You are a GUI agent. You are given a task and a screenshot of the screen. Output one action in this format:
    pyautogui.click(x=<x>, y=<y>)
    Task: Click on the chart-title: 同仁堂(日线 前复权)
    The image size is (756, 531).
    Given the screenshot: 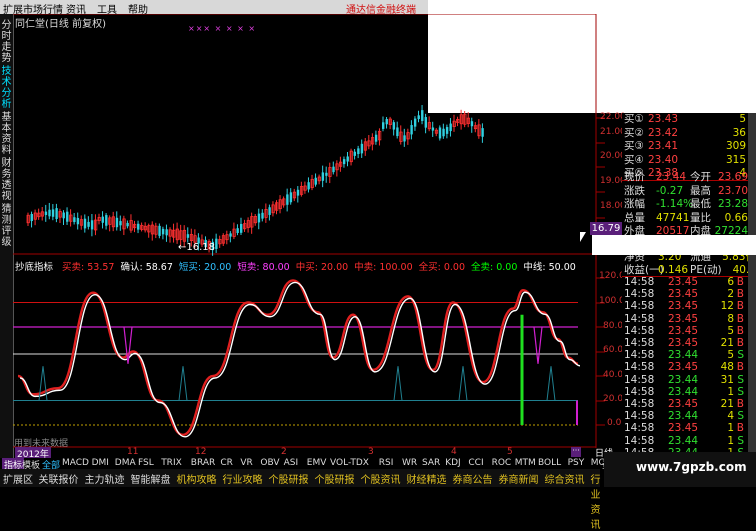 What is the action you would take?
    pyautogui.click(x=60, y=24)
    